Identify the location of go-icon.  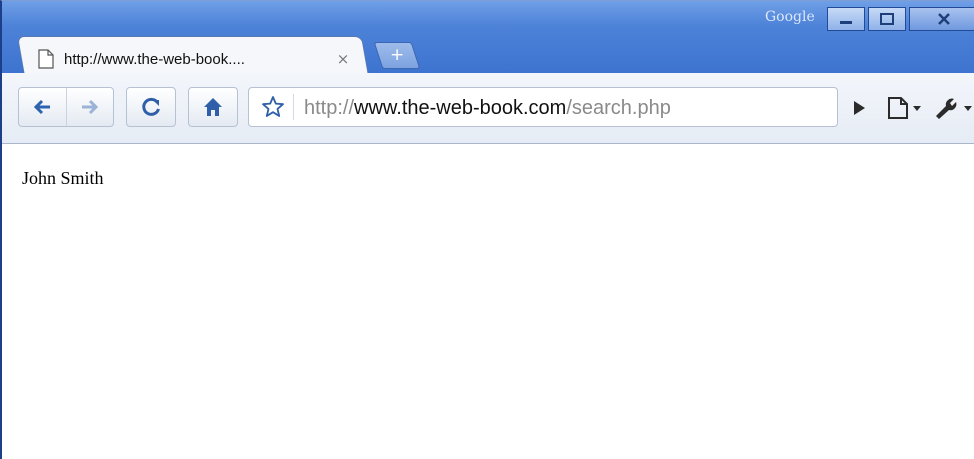
(859, 108).